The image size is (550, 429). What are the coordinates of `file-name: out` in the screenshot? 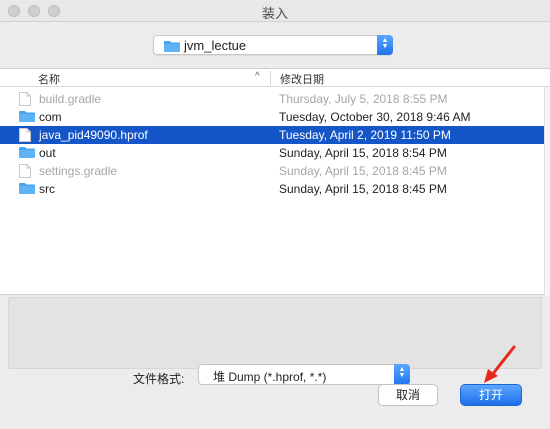 It's located at (47, 153).